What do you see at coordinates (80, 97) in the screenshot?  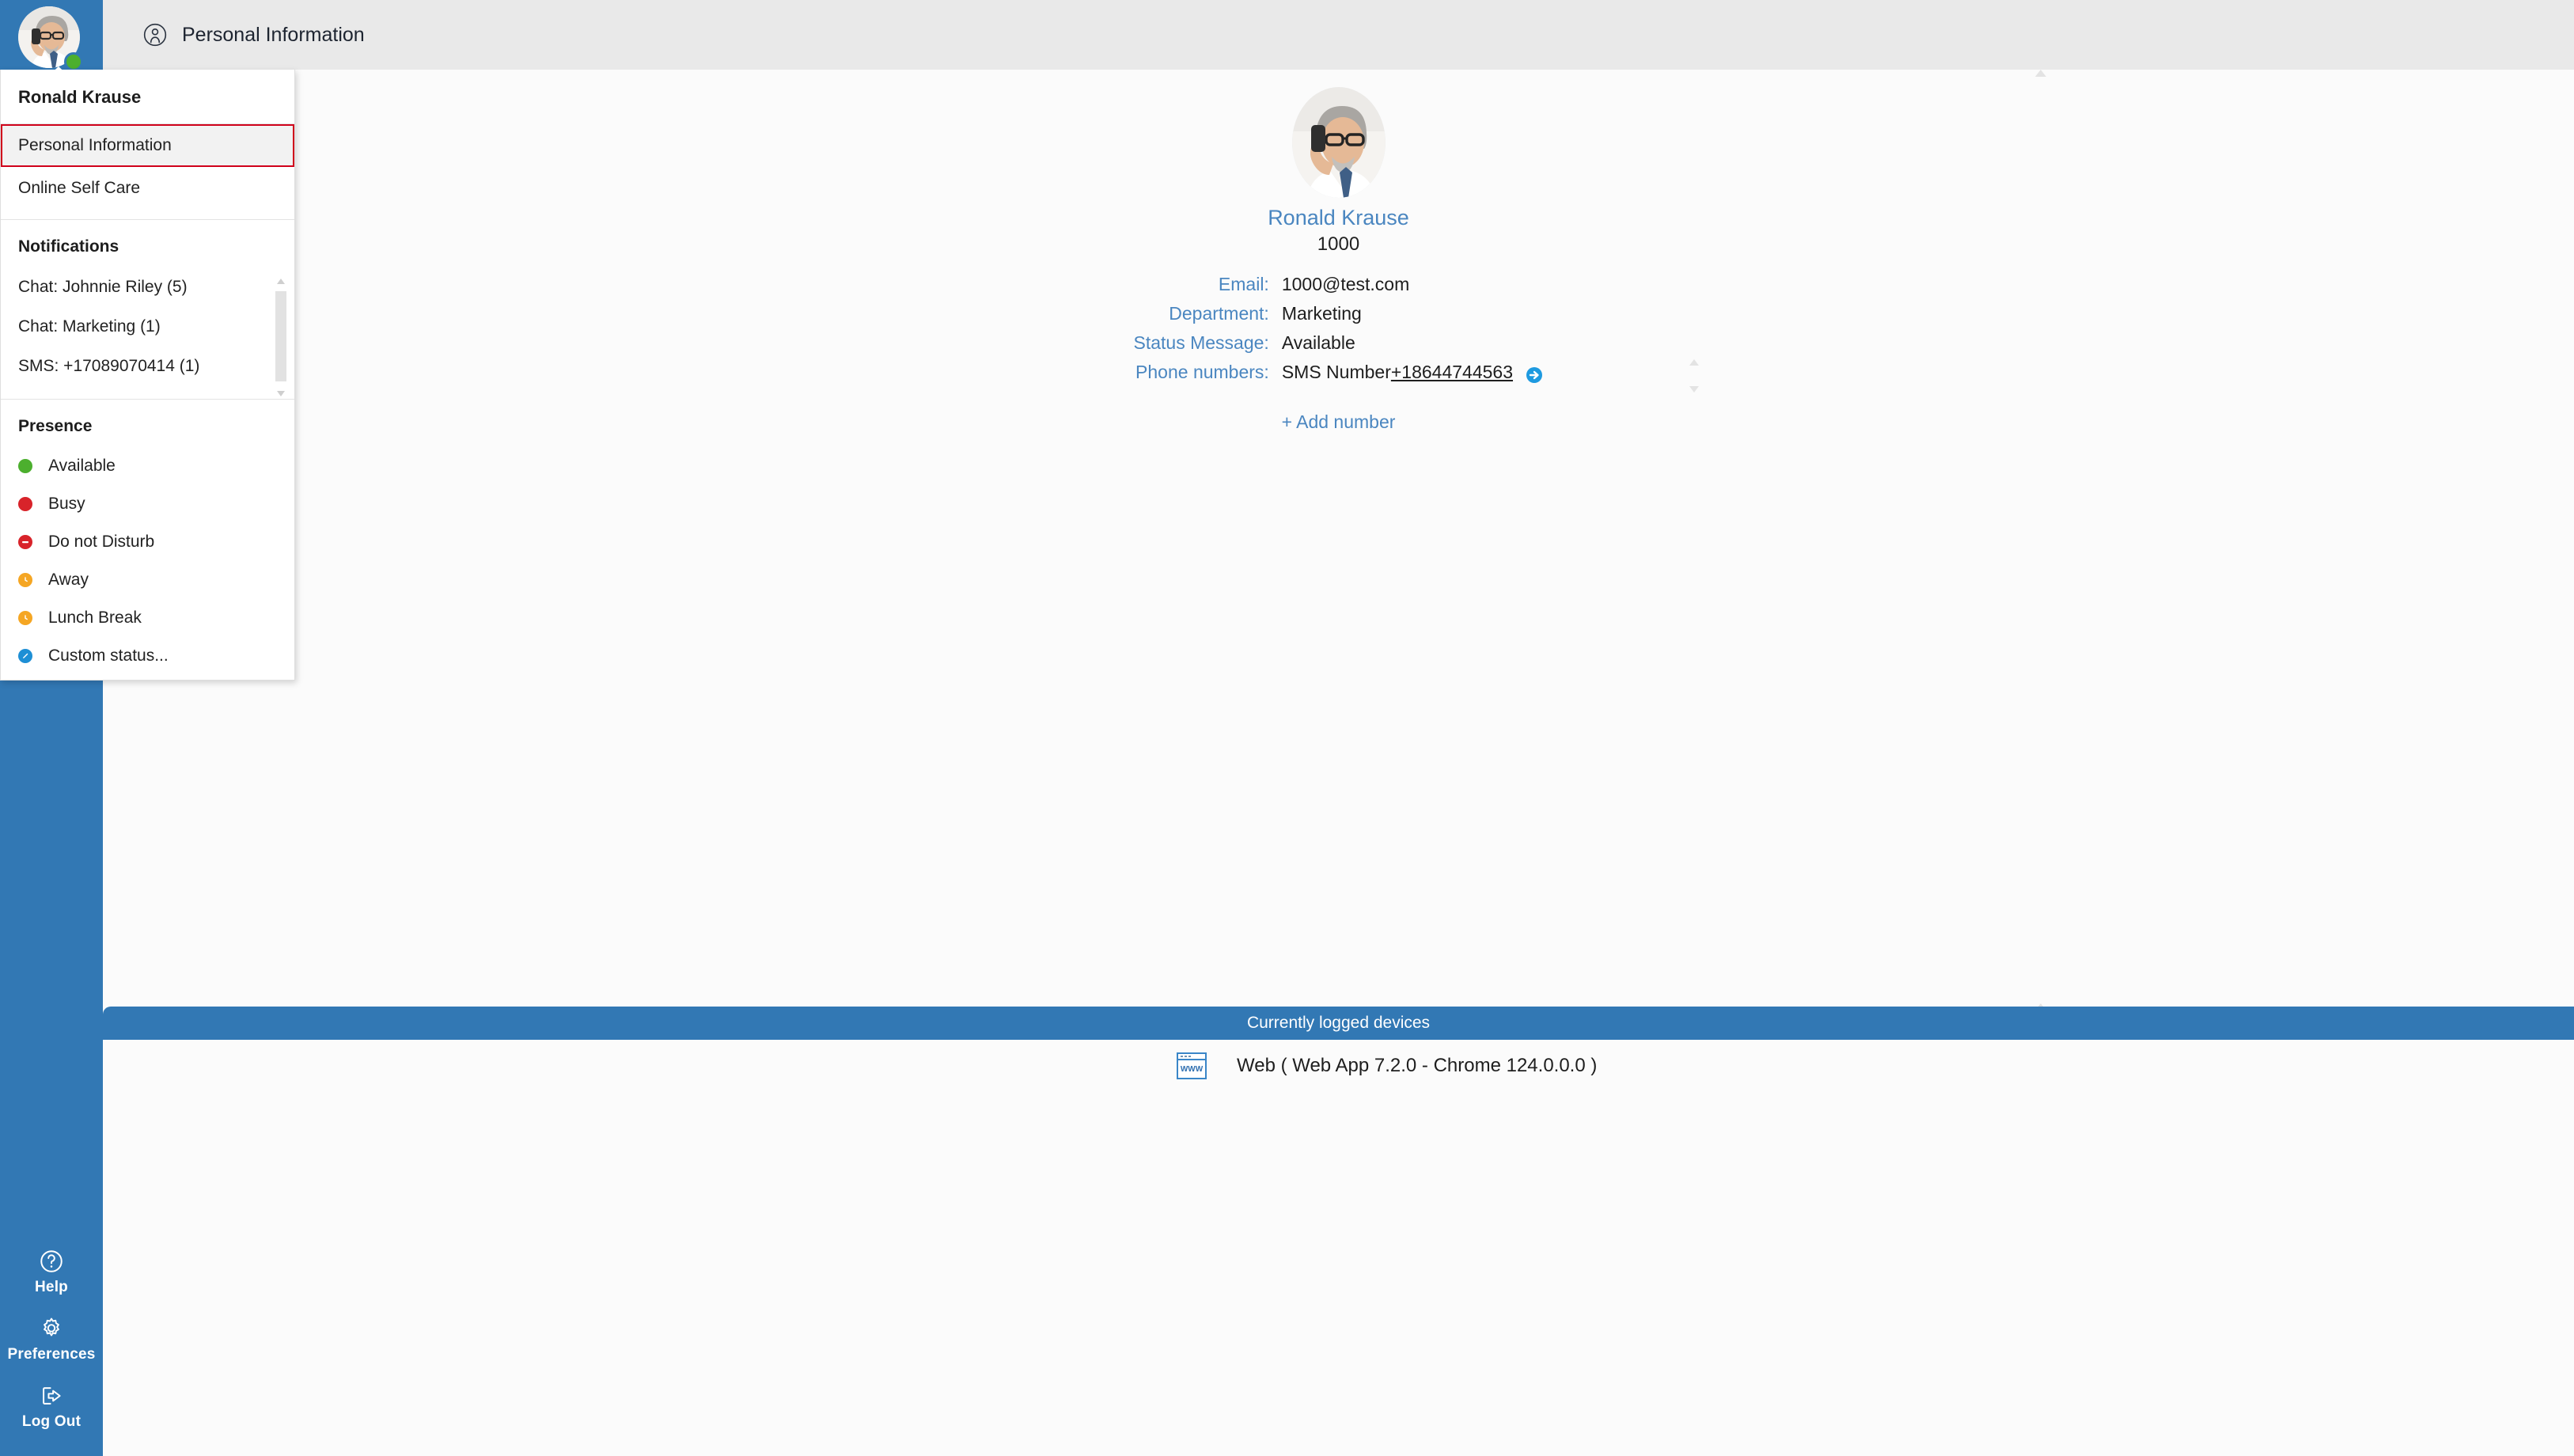 I see `dropdown-user-name: Ronald Krause` at bounding box center [80, 97].